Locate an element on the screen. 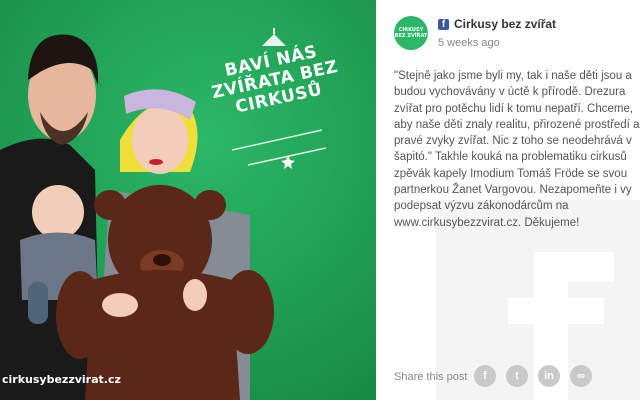 The width and height of the screenshot is (640, 400). post-author: Cirkusy bez zvířat is located at coordinates (505, 24).